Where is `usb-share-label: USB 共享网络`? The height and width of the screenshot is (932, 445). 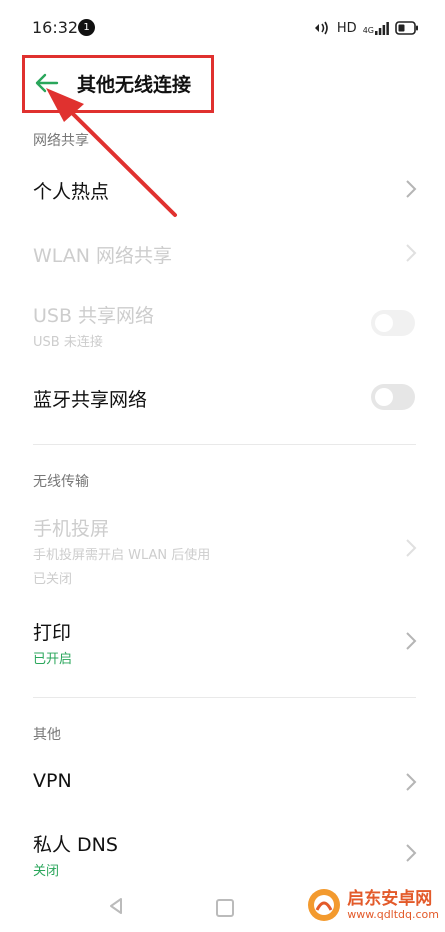 usb-share-label: USB 共享网络 is located at coordinates (94, 316).